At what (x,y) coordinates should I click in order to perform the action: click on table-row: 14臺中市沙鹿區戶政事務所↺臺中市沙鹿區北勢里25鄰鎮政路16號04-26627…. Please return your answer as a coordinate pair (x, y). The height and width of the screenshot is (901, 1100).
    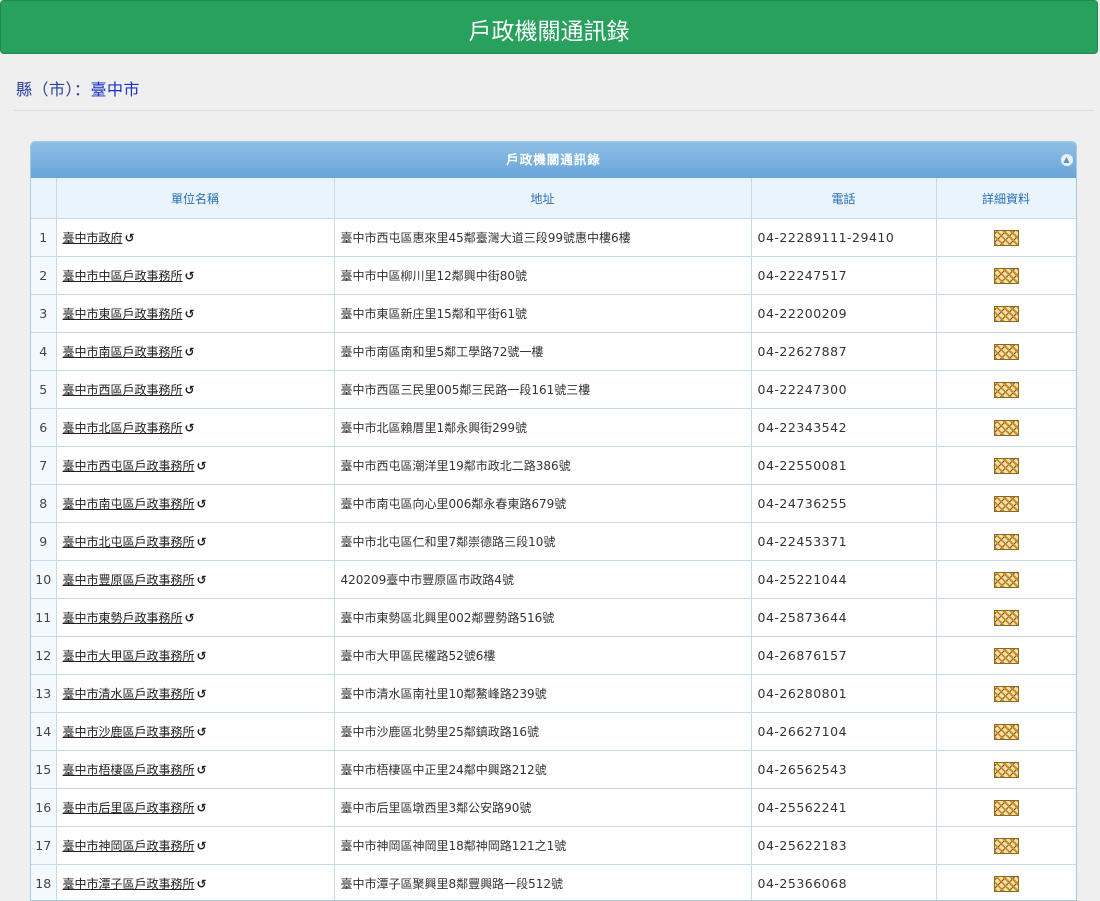
    Looking at the image, I should click on (553, 732).